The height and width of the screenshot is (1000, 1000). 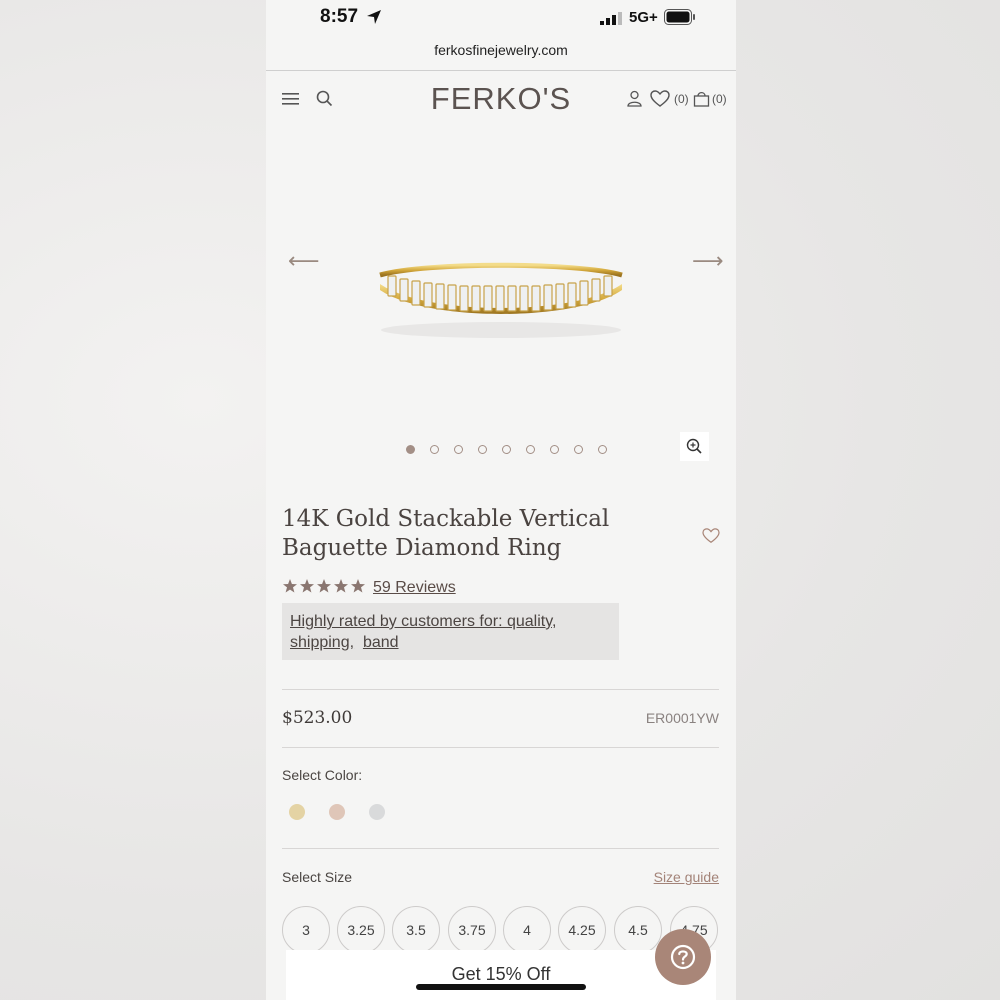 I want to click on select-size-label: Select Size, so click(x=317, y=877).